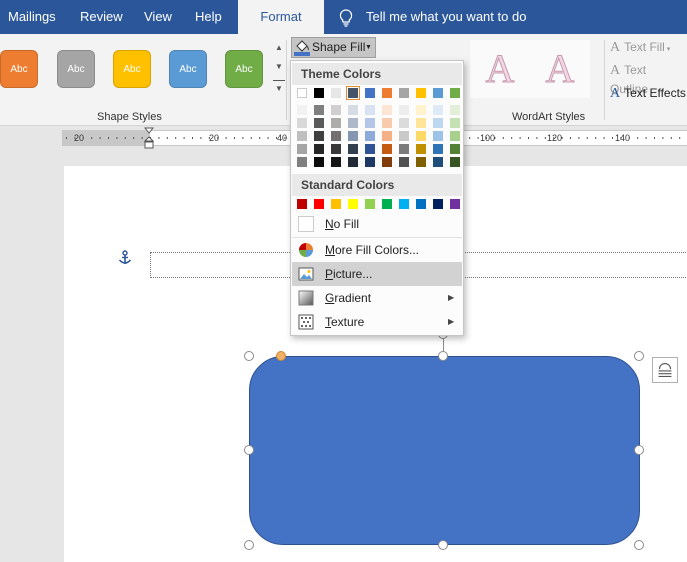 The height and width of the screenshot is (562, 687). Describe the element at coordinates (639, 356) in the screenshot. I see `resize-handle-top-right` at that location.